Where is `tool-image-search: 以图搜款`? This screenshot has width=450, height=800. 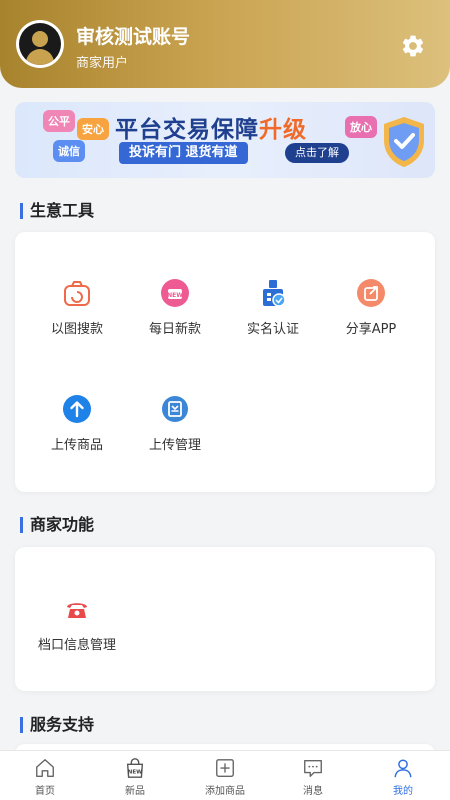 tool-image-search: 以图搜款 is located at coordinates (77, 307).